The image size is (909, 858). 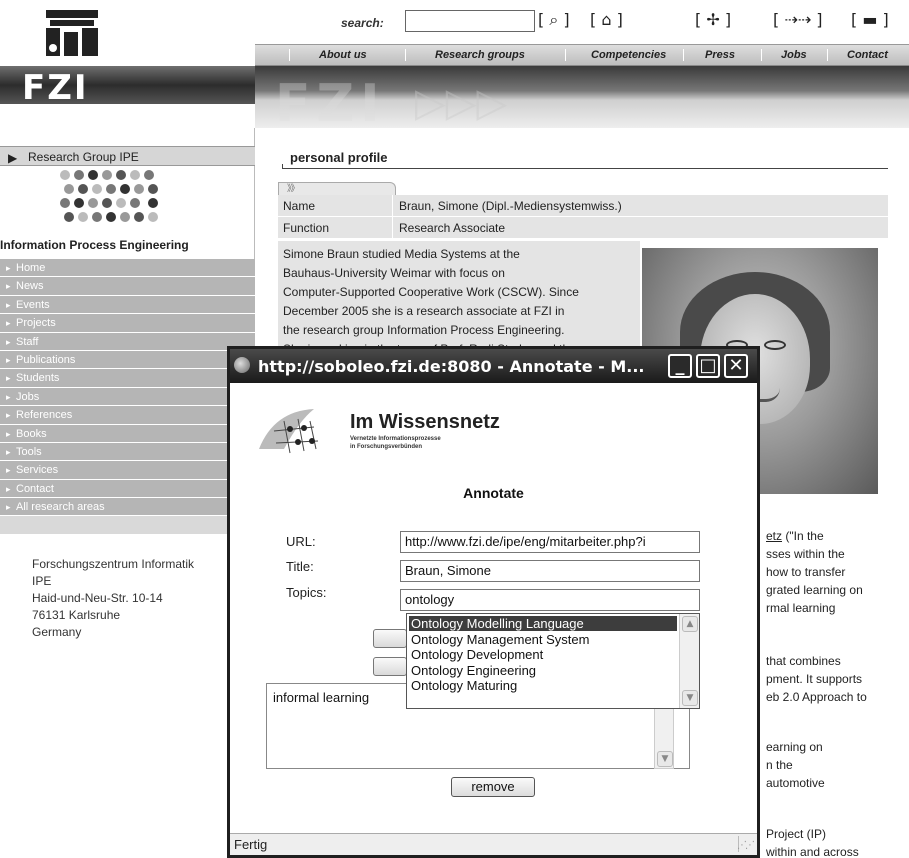 What do you see at coordinates (127, 64) in the screenshot?
I see `fzi-logo-area: FZI` at bounding box center [127, 64].